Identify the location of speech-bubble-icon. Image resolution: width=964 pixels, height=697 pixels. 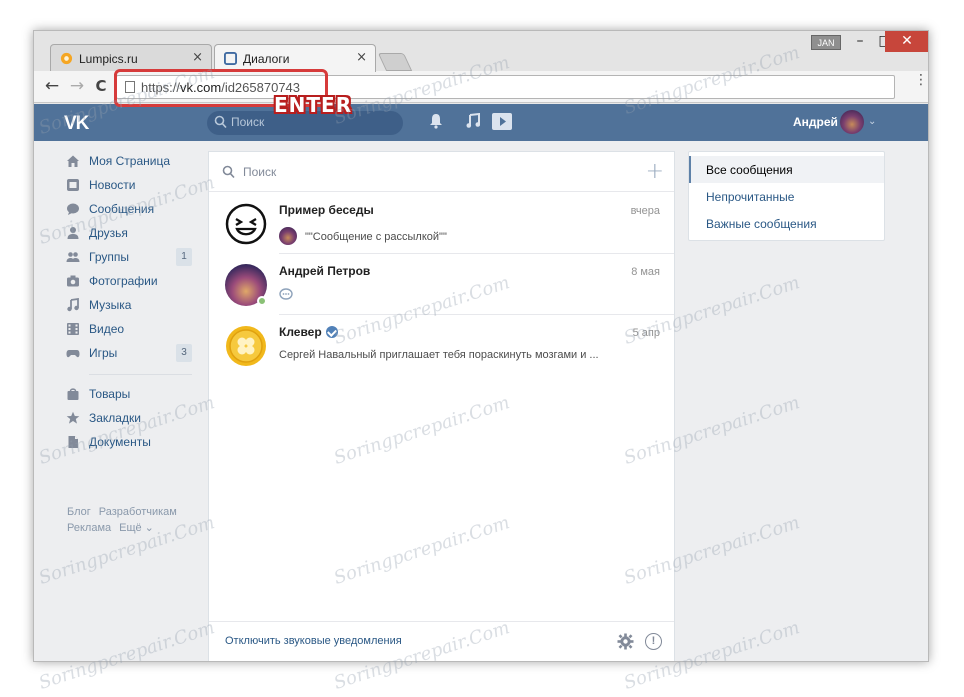
(286, 294).